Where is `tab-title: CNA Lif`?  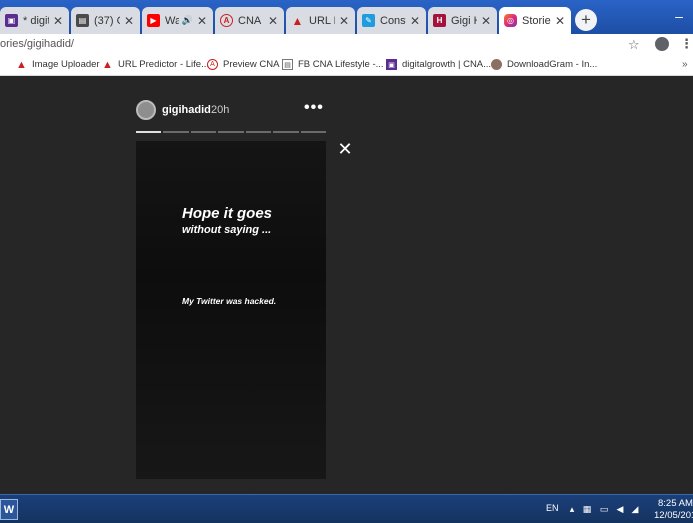
tab-title: CNA Lif is located at coordinates (251, 20).